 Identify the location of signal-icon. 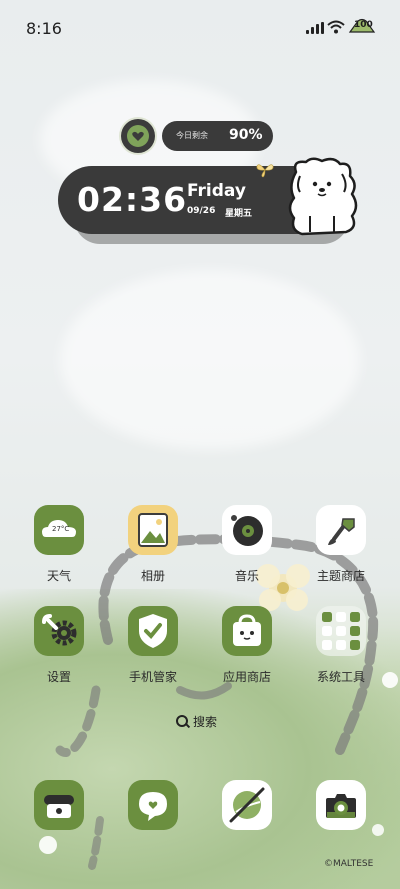
(315, 28).